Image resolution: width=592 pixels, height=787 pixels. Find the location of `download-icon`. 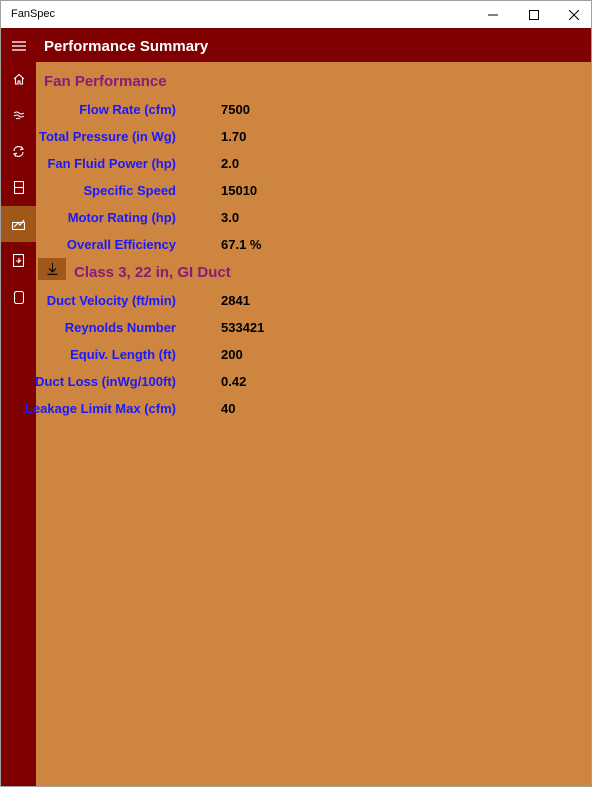

download-icon is located at coordinates (52, 269).